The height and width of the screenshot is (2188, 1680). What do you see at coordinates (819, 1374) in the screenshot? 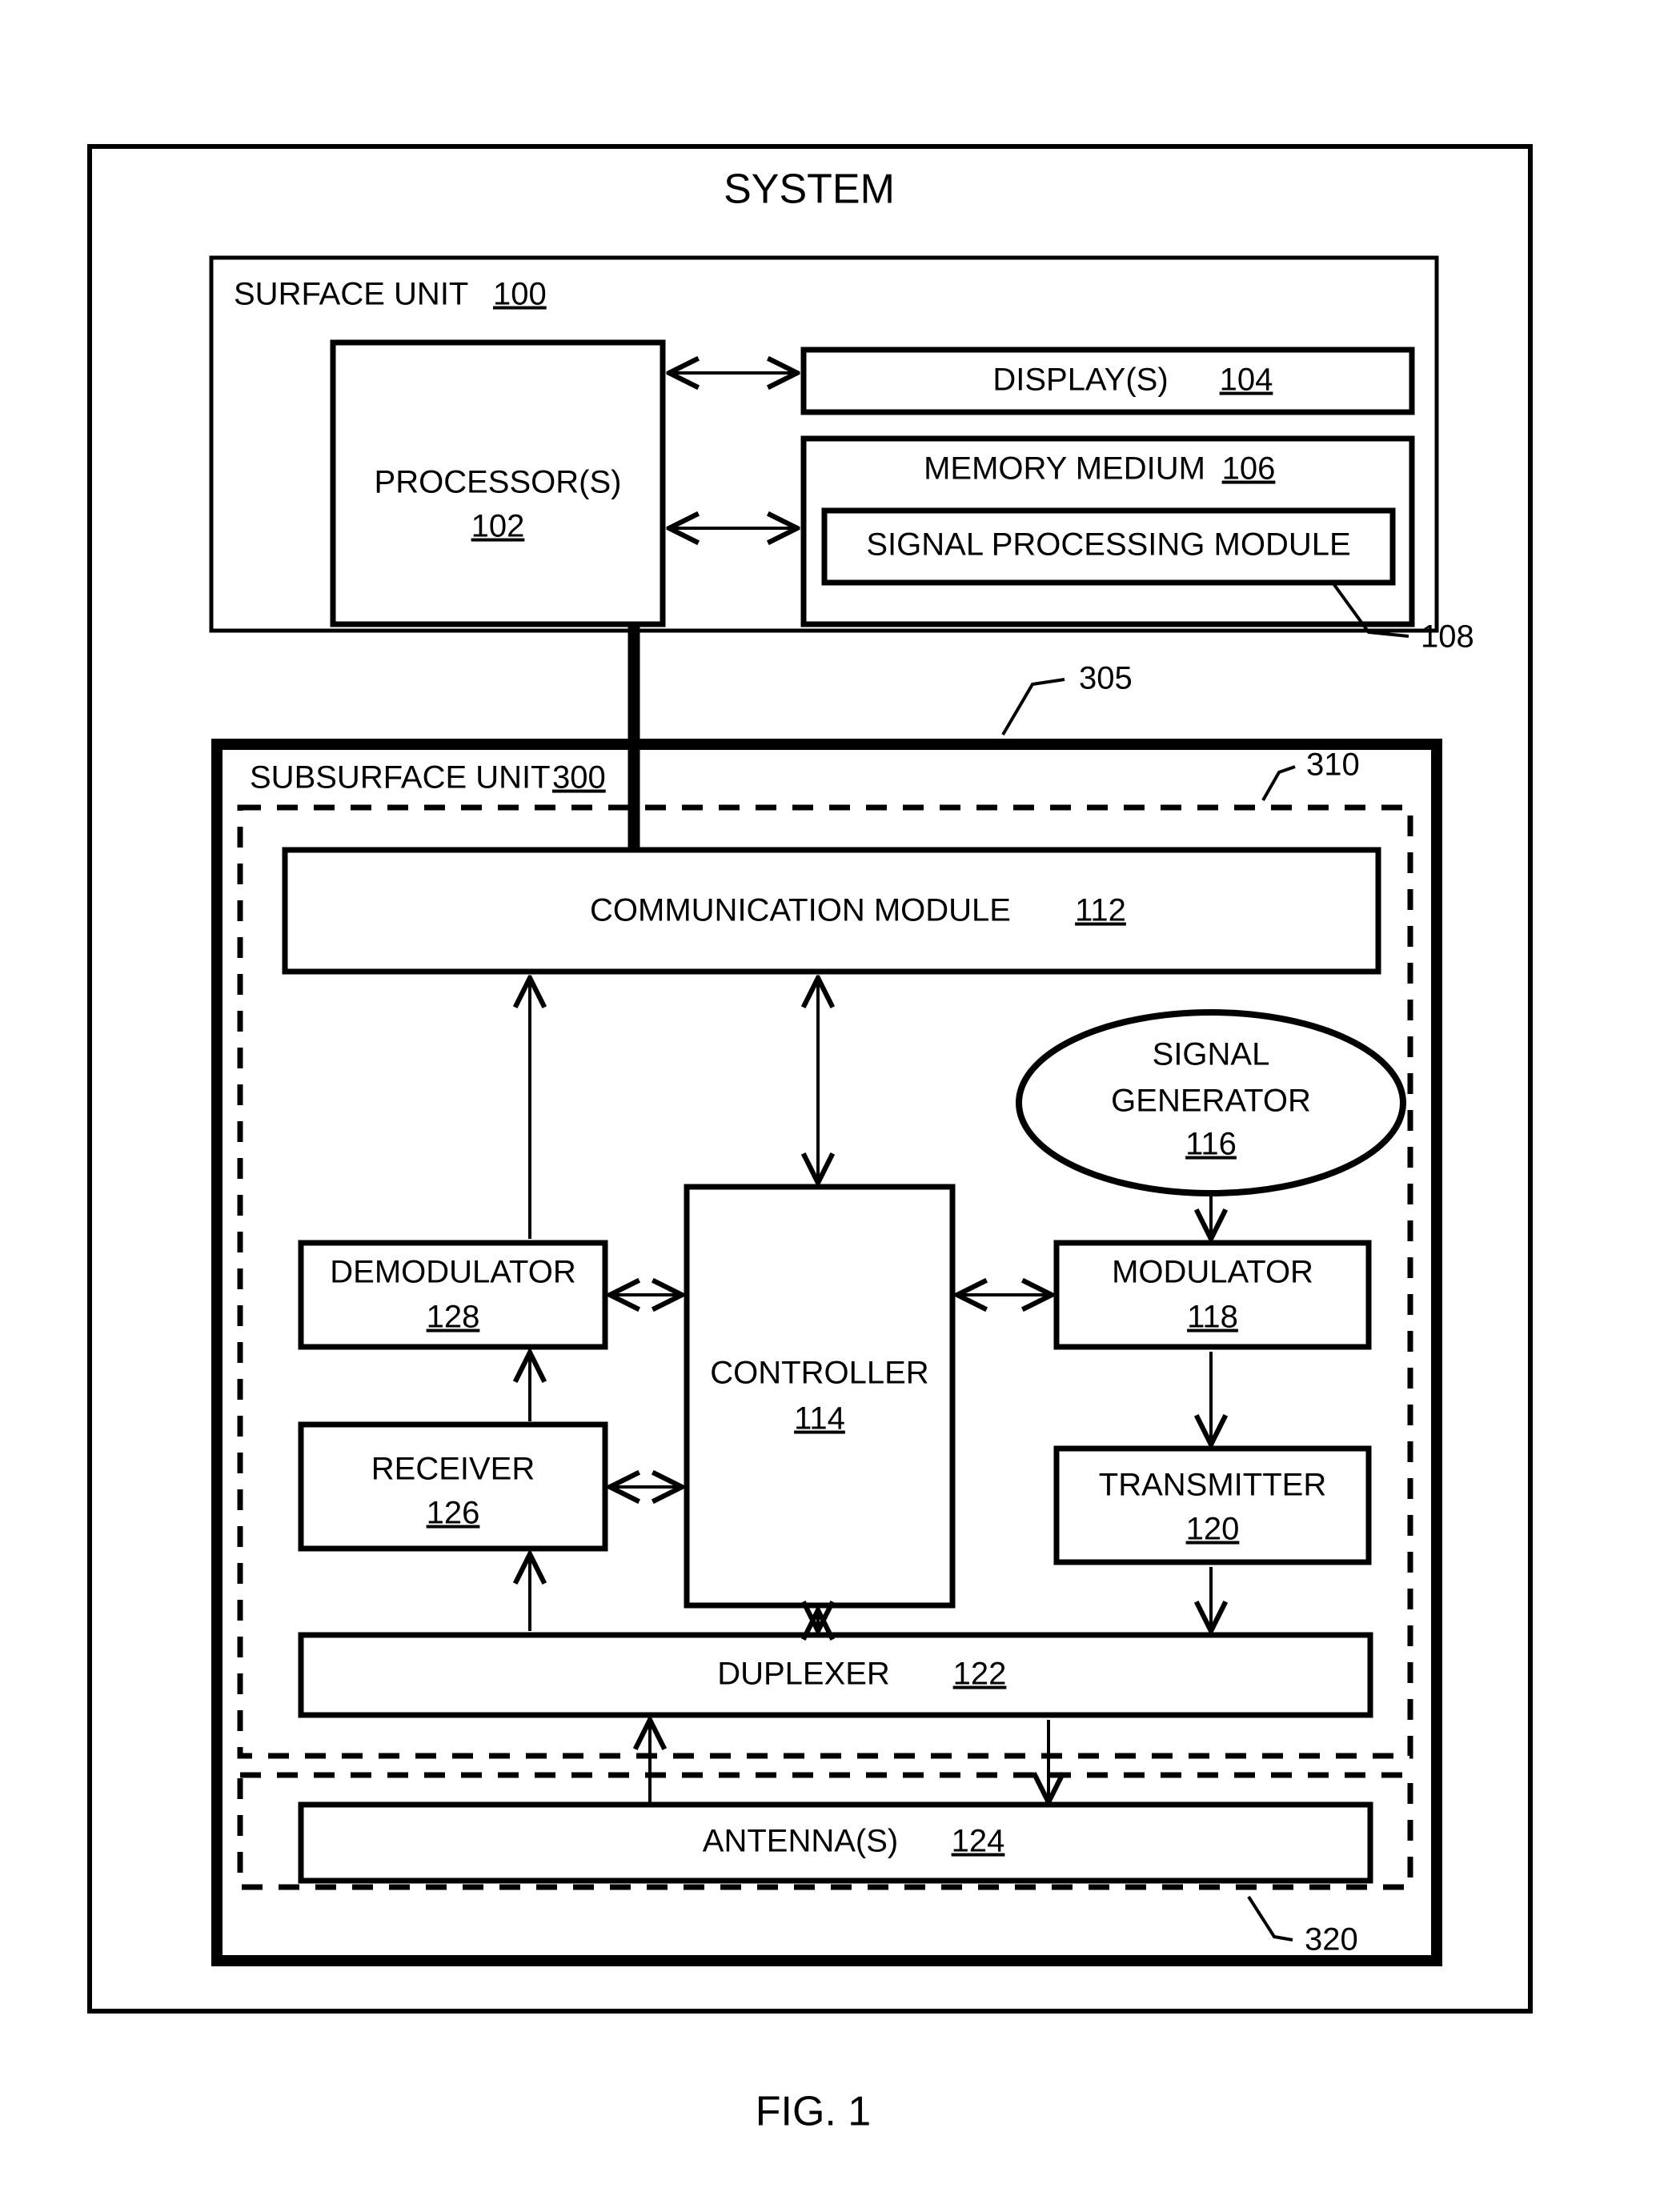
I see `controller-label: CONTROLLER` at bounding box center [819, 1374].